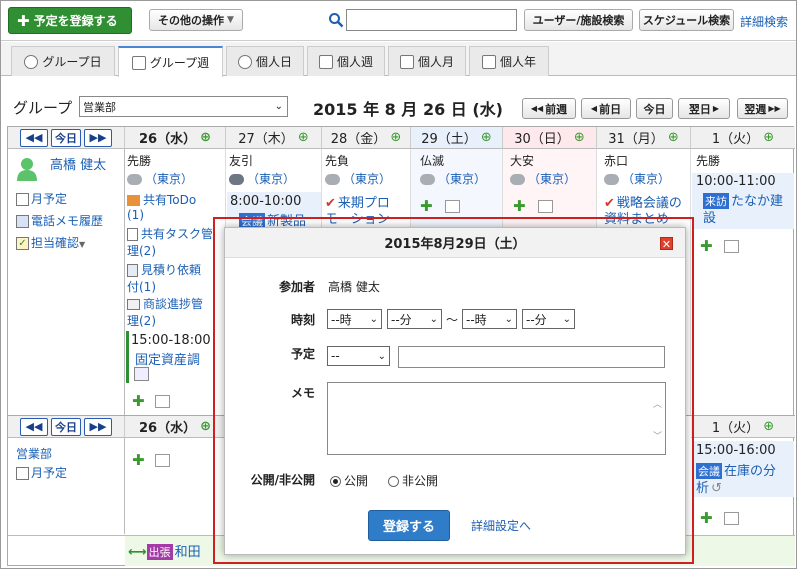  Describe the element at coordinates (489, 319) in the screenshot. I see `end-hour-select: --時 ⌄` at that location.